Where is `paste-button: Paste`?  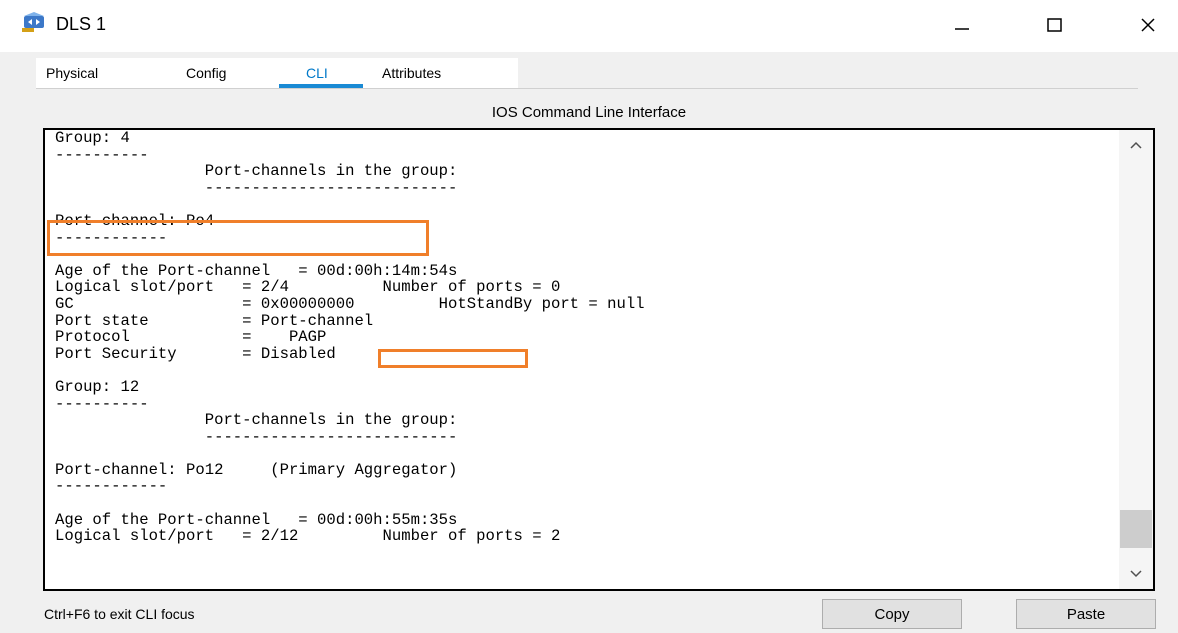 paste-button: Paste is located at coordinates (1086, 614).